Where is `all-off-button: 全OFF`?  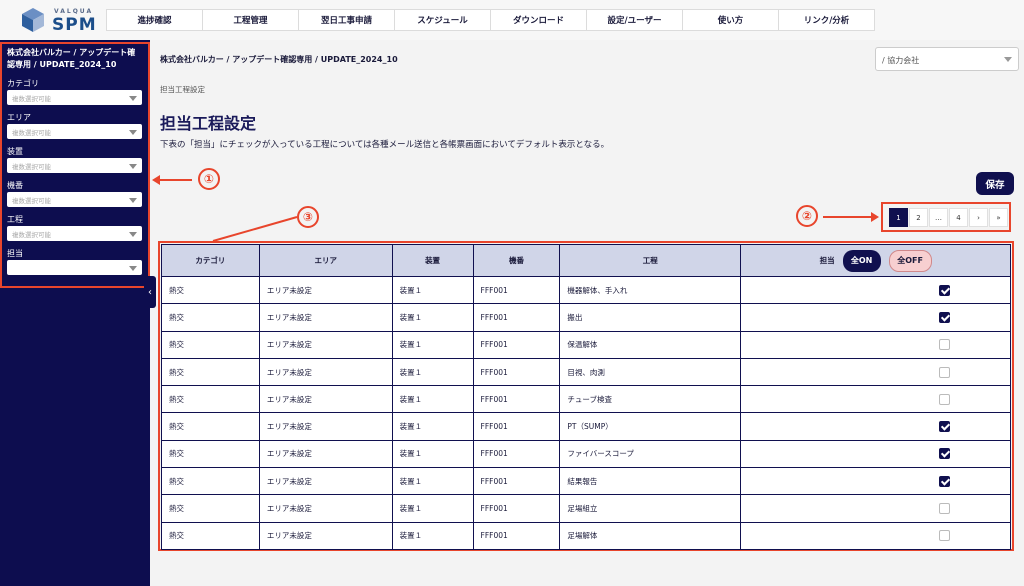 all-off-button: 全OFF is located at coordinates (910, 260).